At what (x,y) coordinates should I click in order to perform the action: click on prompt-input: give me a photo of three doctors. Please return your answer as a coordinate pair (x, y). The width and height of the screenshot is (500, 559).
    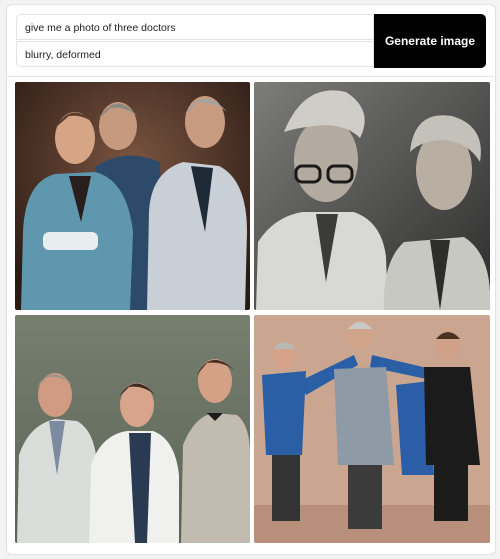
    Looking at the image, I should click on (195, 27).